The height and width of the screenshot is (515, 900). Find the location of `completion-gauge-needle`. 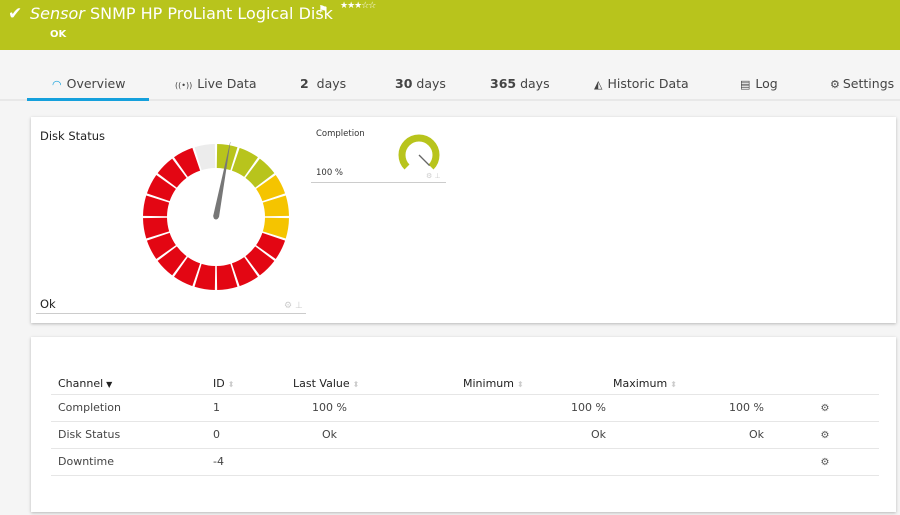

completion-gauge-needle is located at coordinates (424, 160).